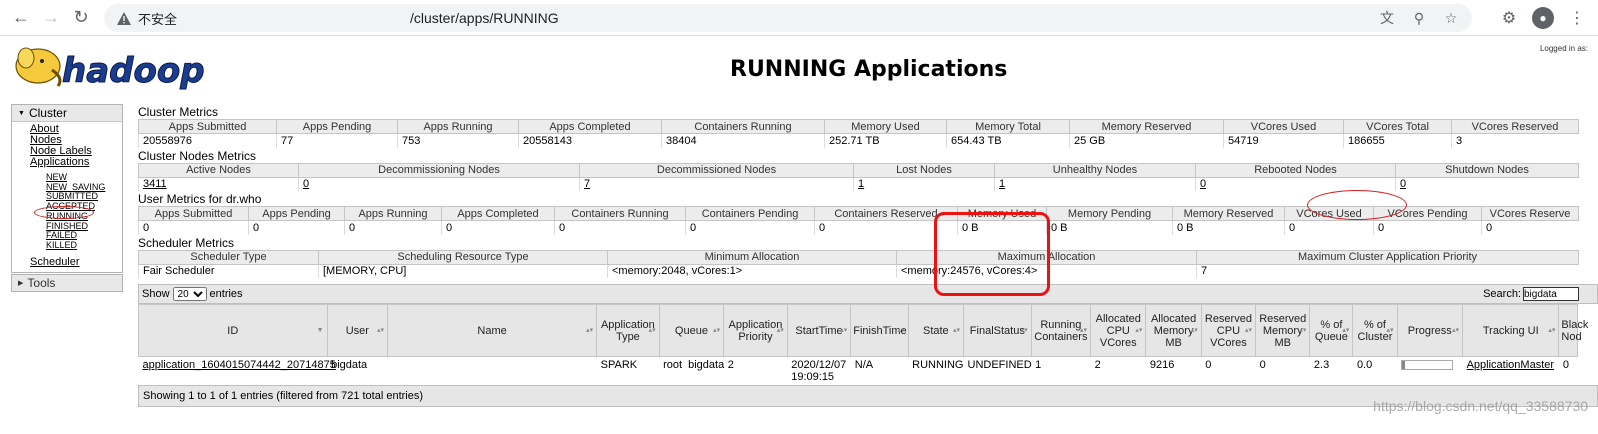 Image resolution: width=1598 pixels, height=434 pixels. I want to click on profile-avatar-icon: ●, so click(1543, 17).